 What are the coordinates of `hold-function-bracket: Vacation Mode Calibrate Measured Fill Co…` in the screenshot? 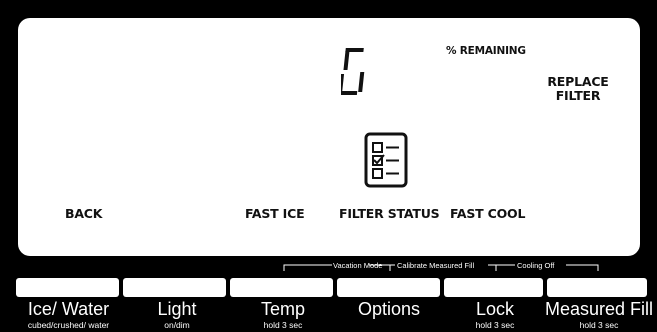 It's located at (441, 266).